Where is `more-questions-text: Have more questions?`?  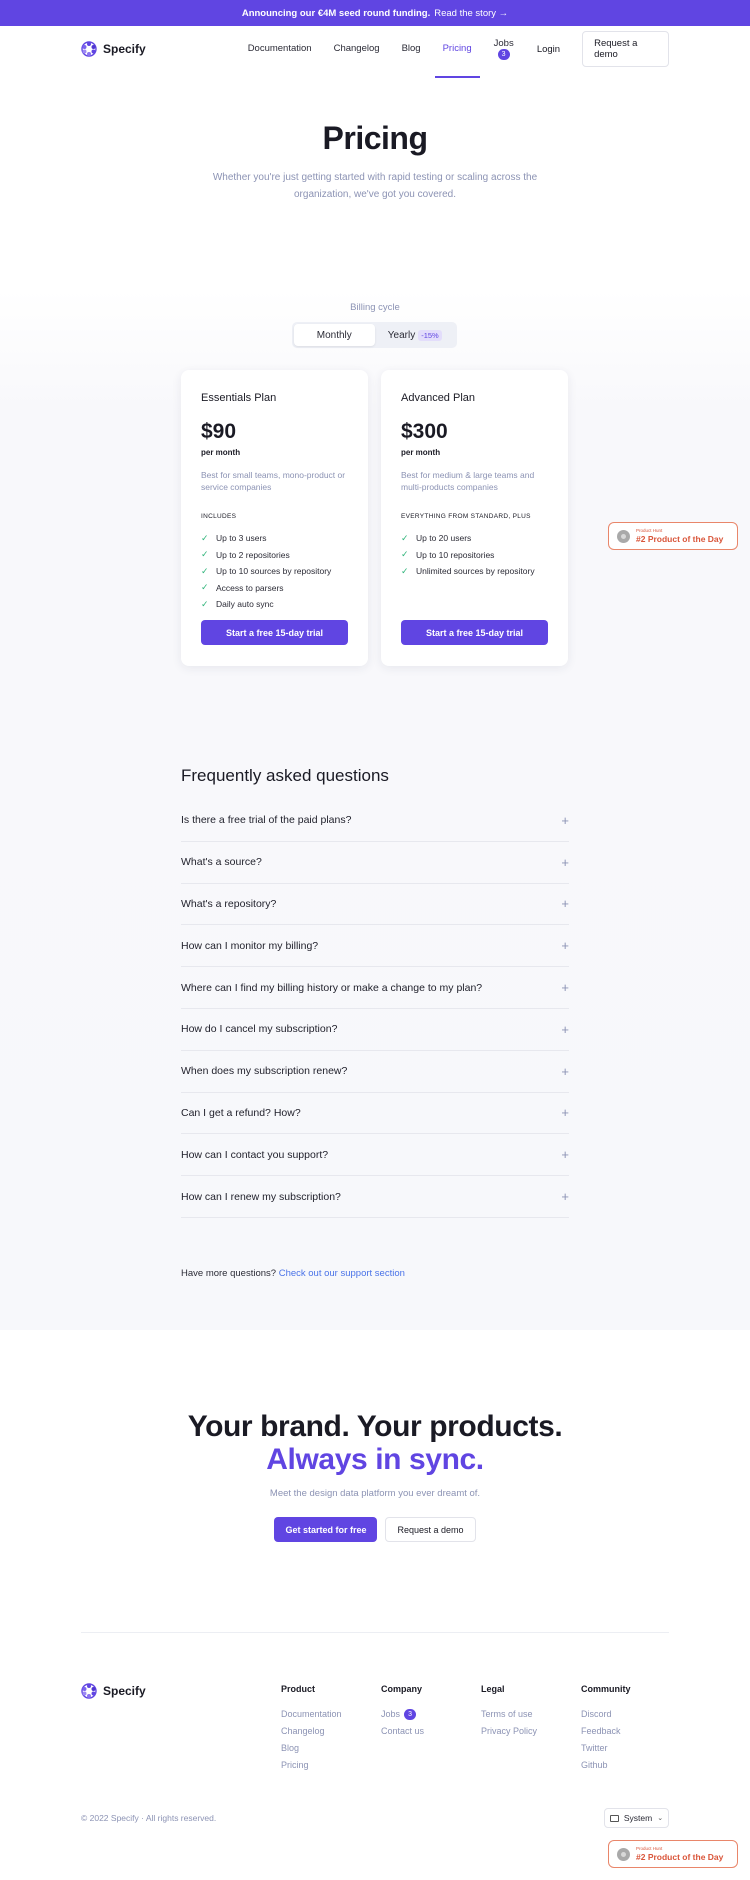
more-questions-text: Have more questions? is located at coordinates (229, 1273).